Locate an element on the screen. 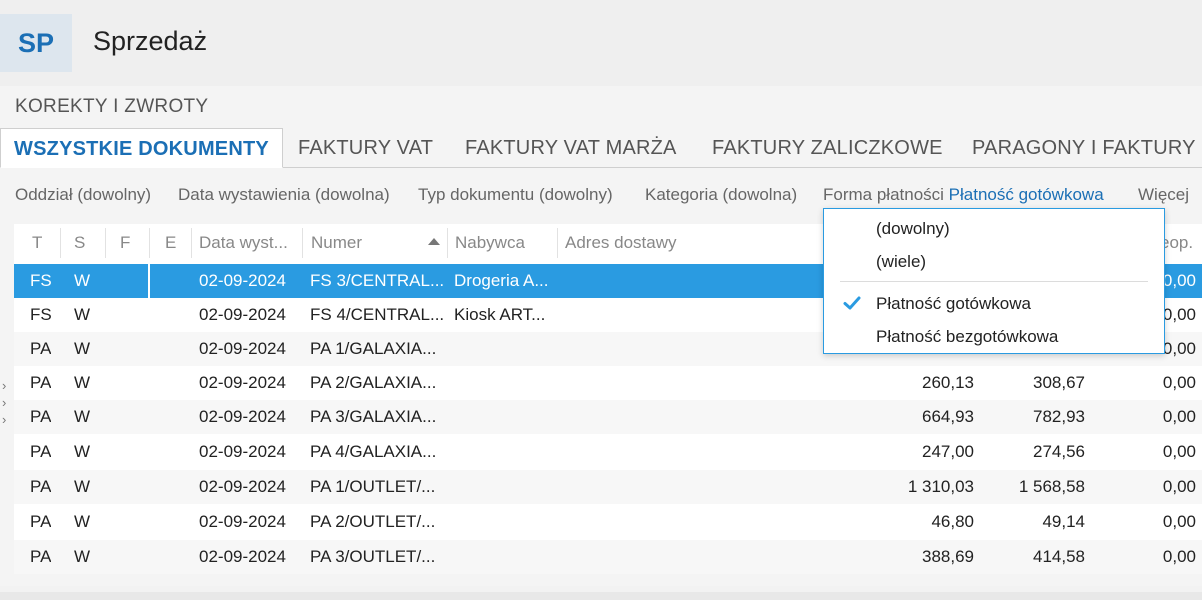  filter-more: Więcej is located at coordinates (1163, 195).